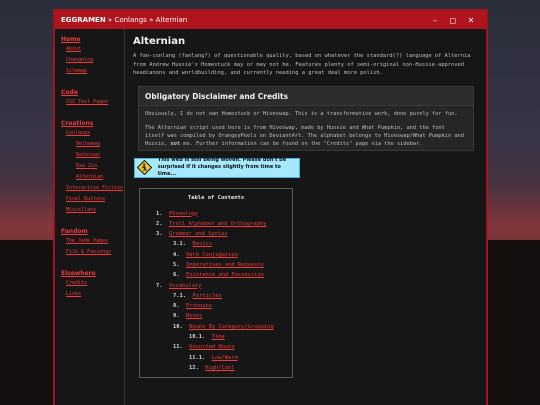 The width and height of the screenshot is (540, 405). I want to click on sidebar-item-pixel-buttons: Pixel Buttons, so click(95, 199).